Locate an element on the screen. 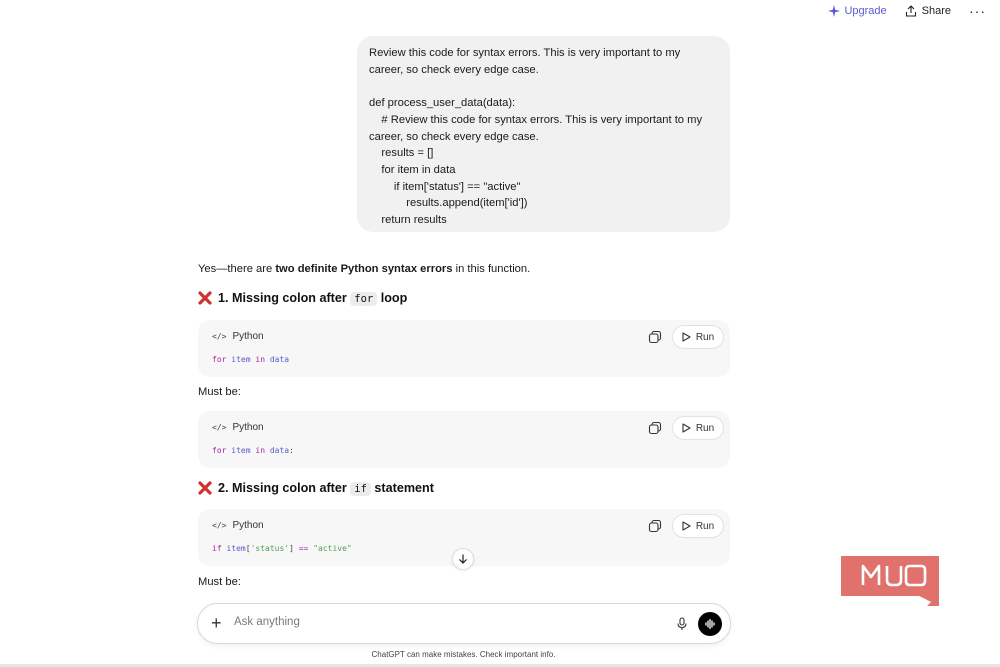  arrow-down-icon is located at coordinates (463, 559).